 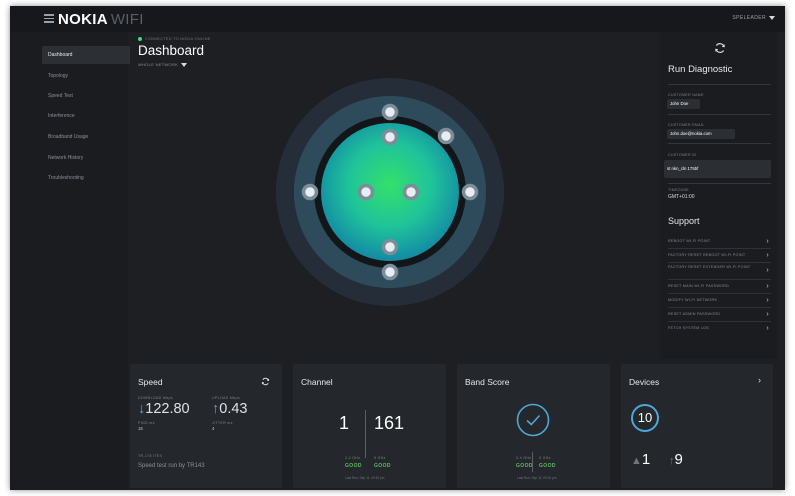 I want to click on jitter-value: 4, so click(x=213, y=428).